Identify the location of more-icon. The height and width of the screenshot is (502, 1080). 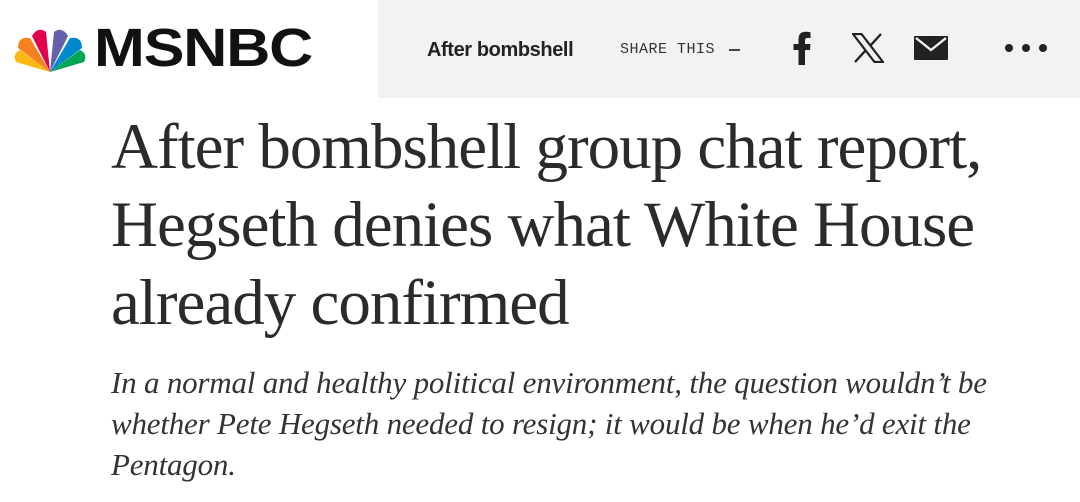
(1026, 48).